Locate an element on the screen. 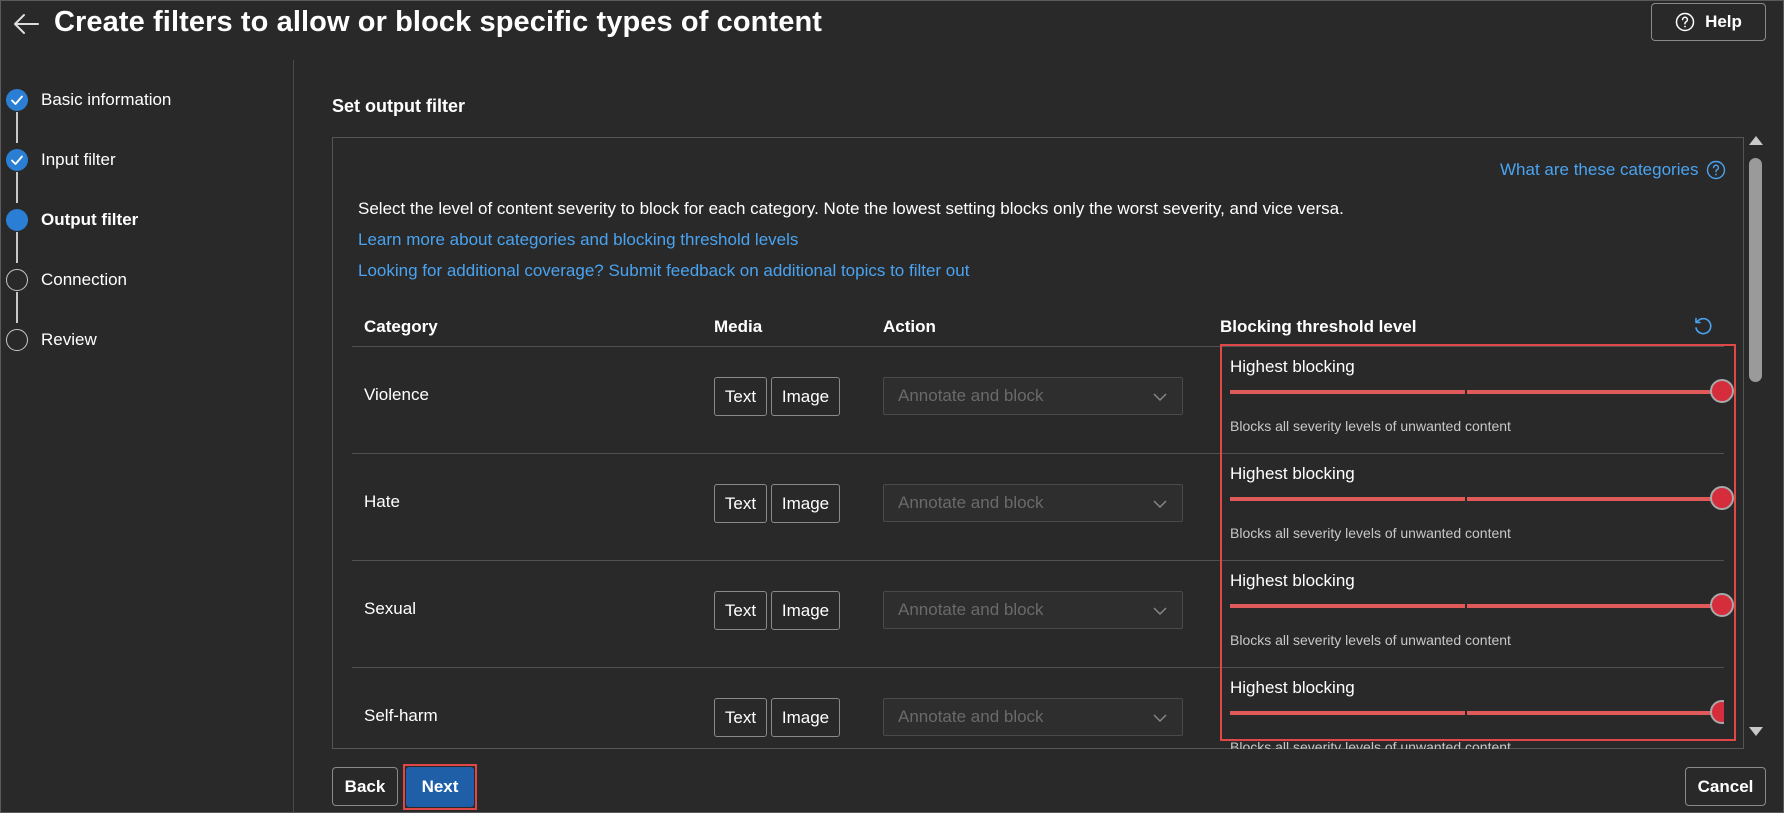  help-button: Help is located at coordinates (1708, 22).